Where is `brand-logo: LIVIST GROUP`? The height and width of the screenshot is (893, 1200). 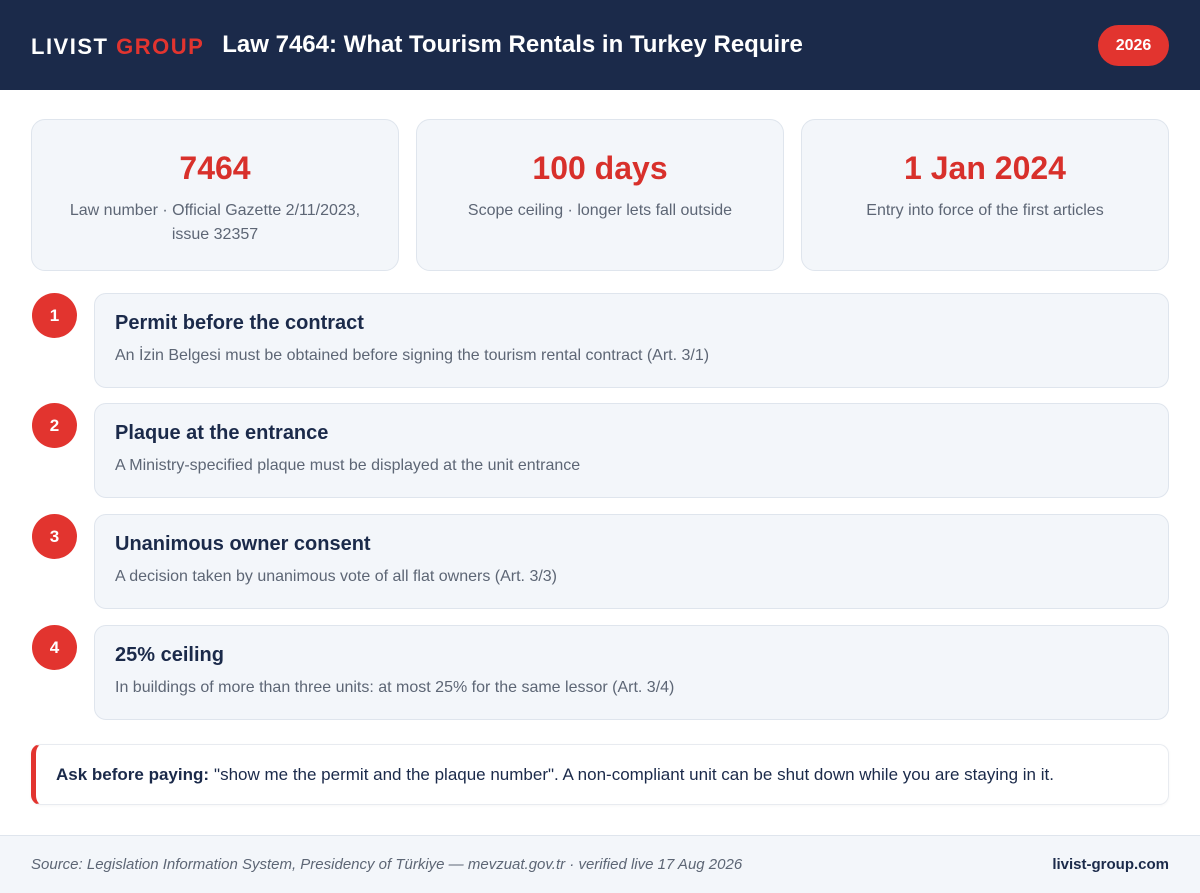 brand-logo: LIVIST GROUP is located at coordinates (117, 47).